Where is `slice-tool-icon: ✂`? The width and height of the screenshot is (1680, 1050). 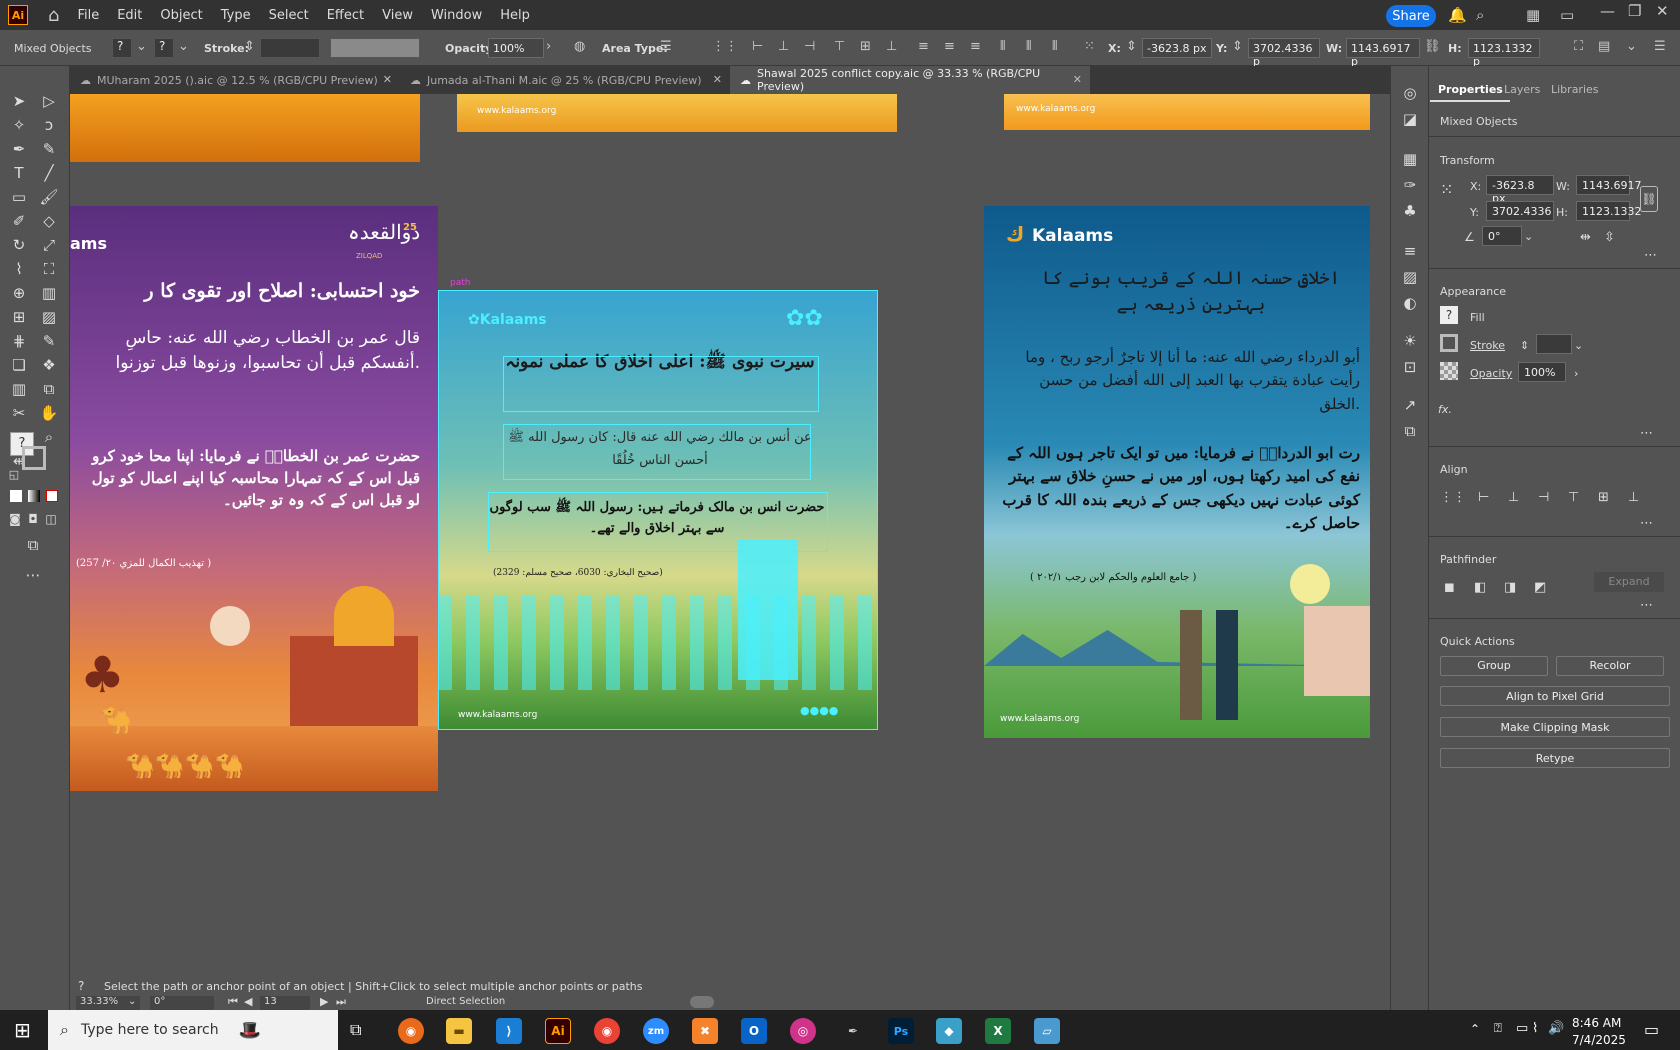
slice-tool-icon: ✂ is located at coordinates (19, 413).